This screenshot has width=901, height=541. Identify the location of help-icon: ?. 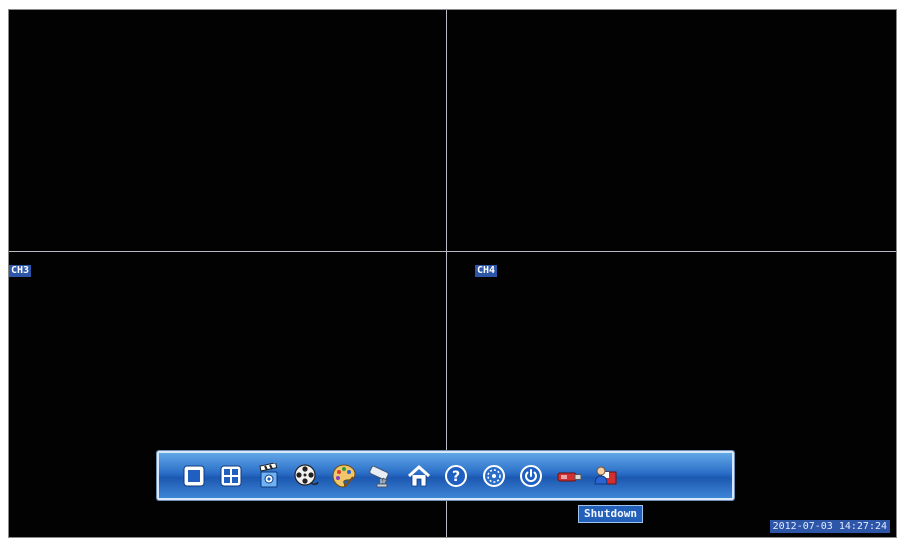
(456, 475).